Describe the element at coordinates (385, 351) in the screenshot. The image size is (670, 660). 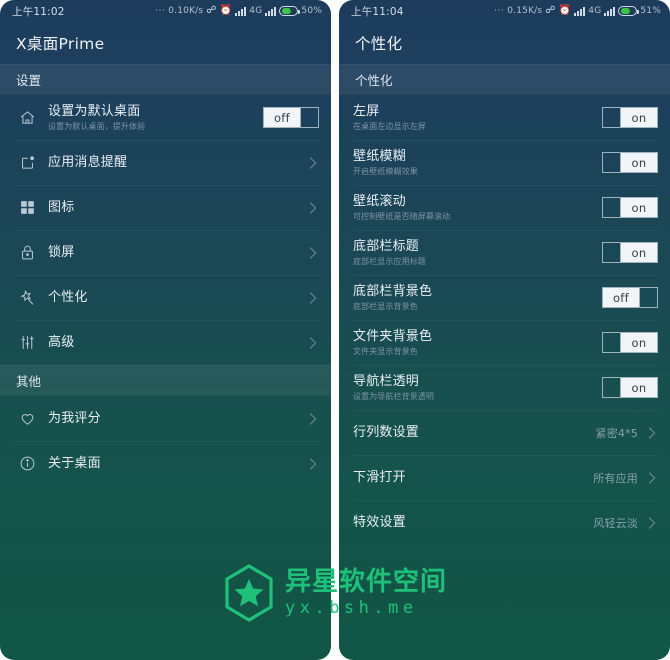
I see `row-subtitle: 文件夹显示背景色` at that location.